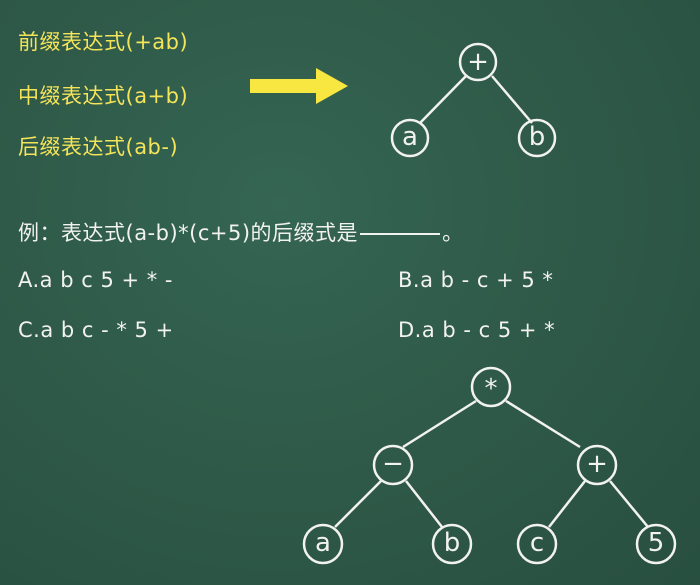 Image resolution: width=700 pixels, height=585 pixels. Describe the element at coordinates (491, 389) in the screenshot. I see `tree2-root-label: *` at that location.